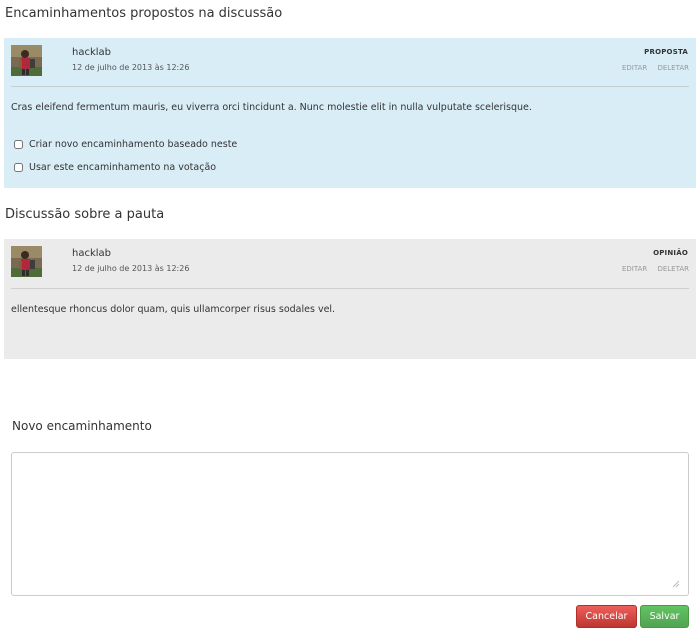  Describe the element at coordinates (606, 616) in the screenshot. I see `cancel-button: Cancelar` at that location.